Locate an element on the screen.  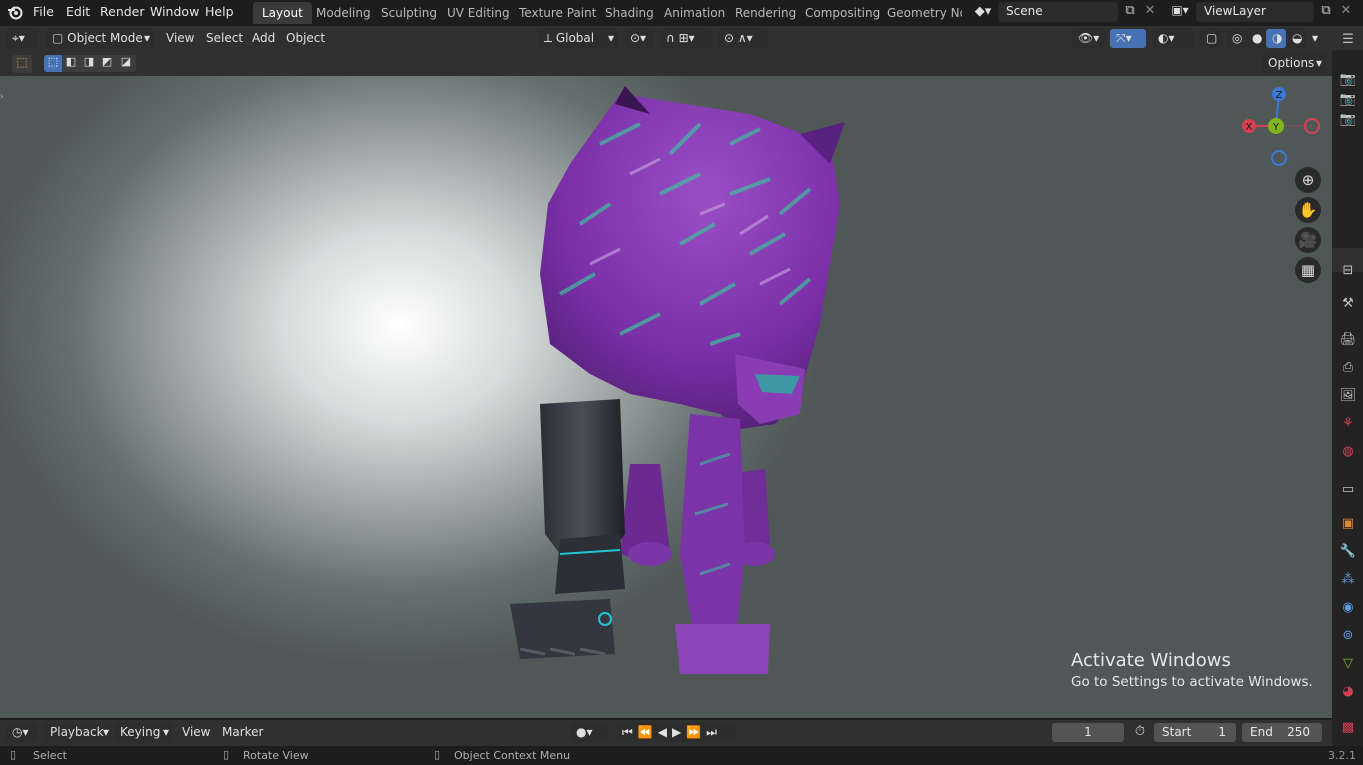
gizmo-neg-z-axis is located at coordinates (1279, 158).